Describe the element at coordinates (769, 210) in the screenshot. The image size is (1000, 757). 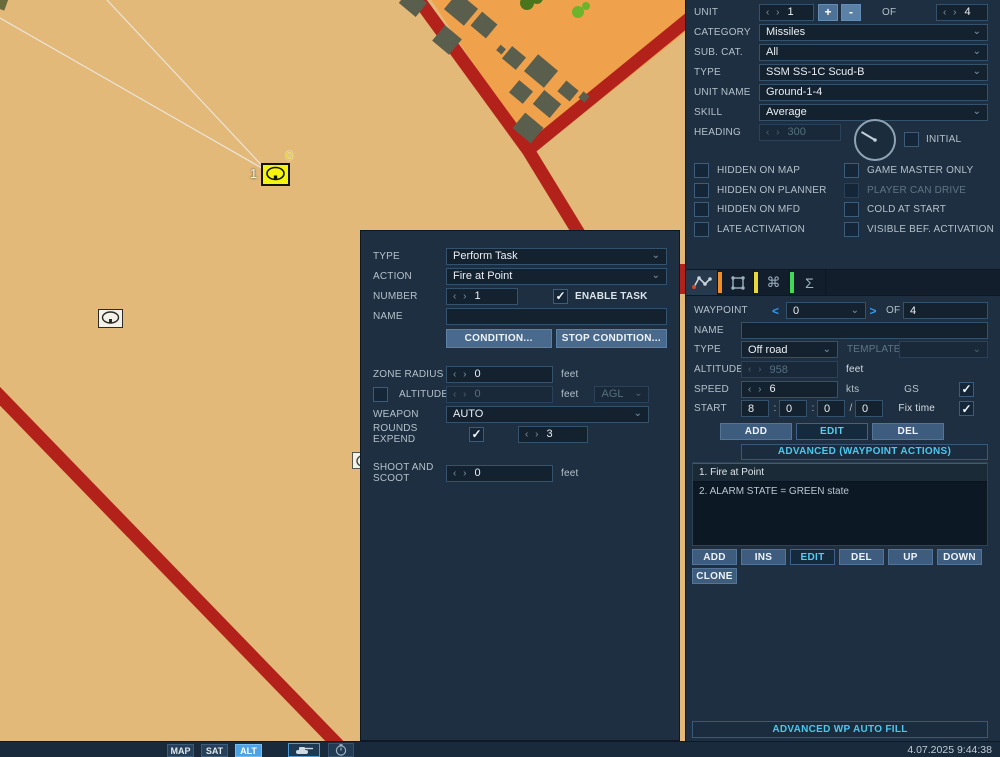
I see `flag-hidden-on-mfd: HIDDEN ON MFD` at that location.